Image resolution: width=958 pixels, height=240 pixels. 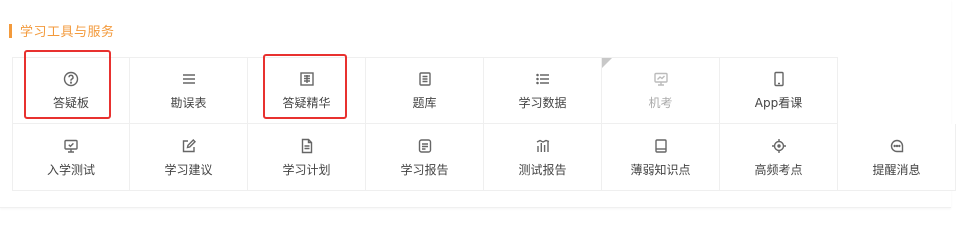 What do you see at coordinates (779, 79) in the screenshot?
I see `phone-icon` at bounding box center [779, 79].